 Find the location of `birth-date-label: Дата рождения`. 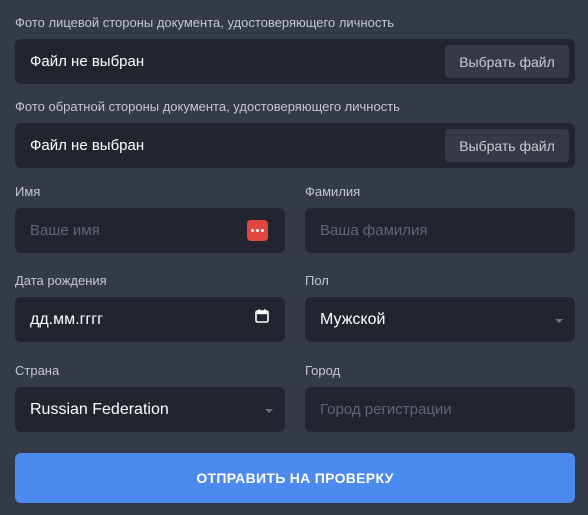

birth-date-label: Дата рождения is located at coordinates (61, 280).